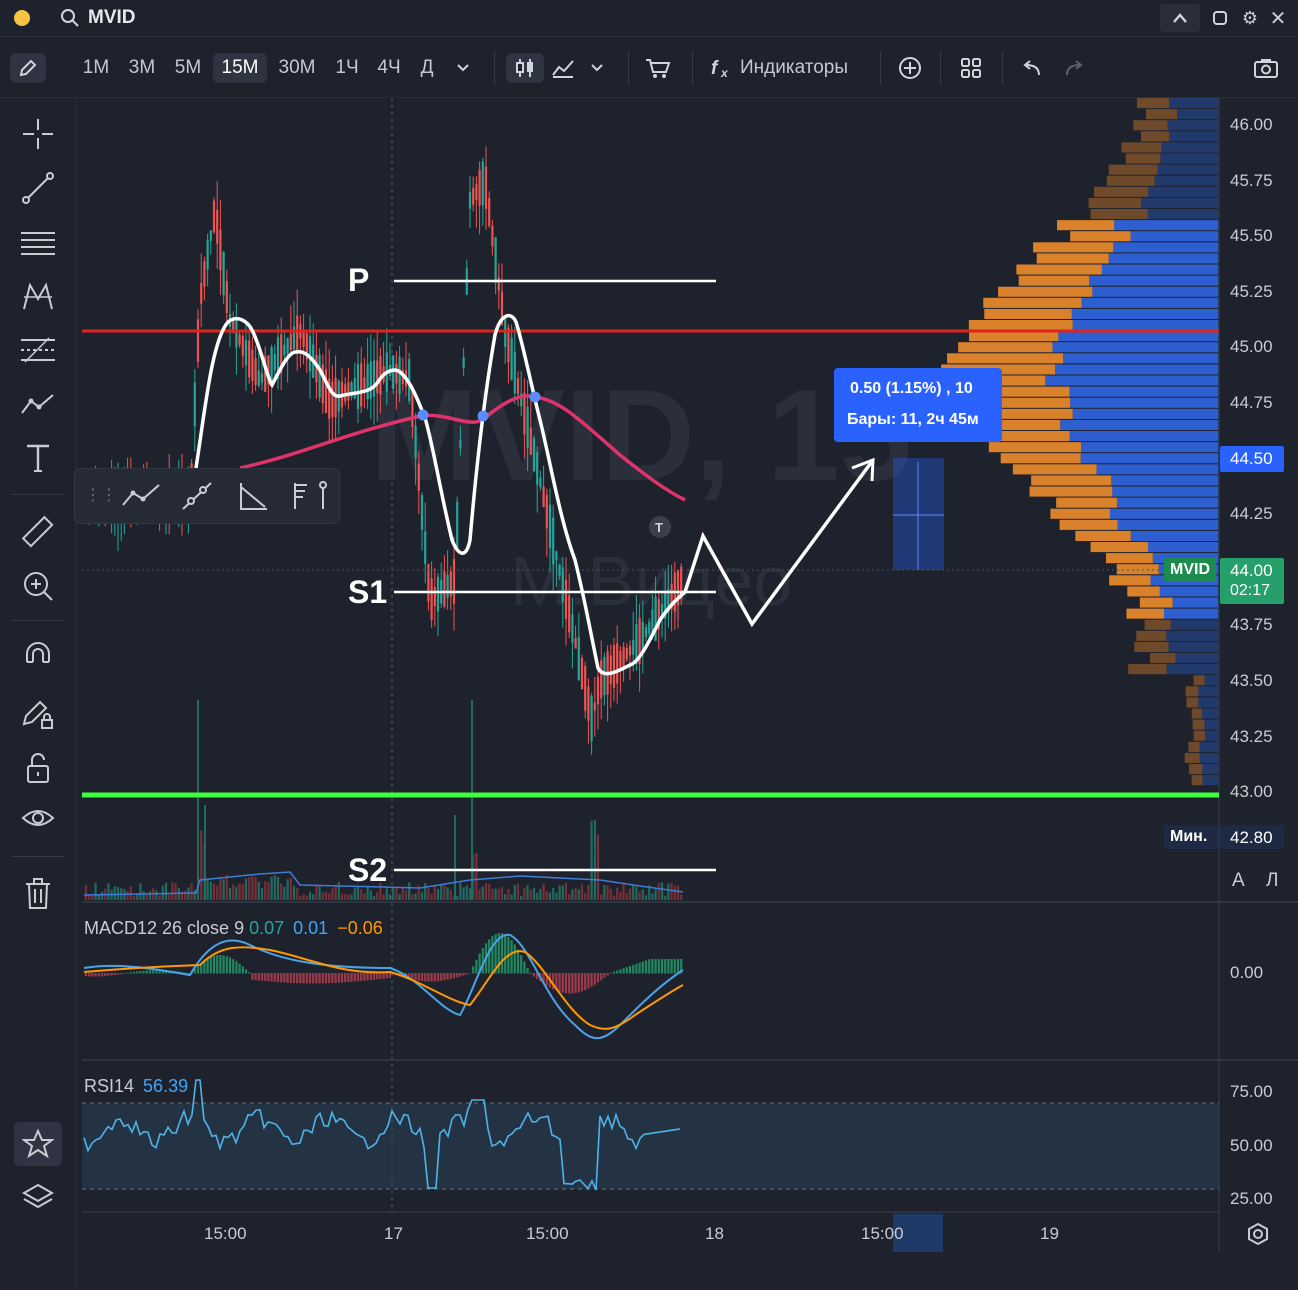  What do you see at coordinates (197, 498) in the screenshot?
I see `trend-tool-icon` at bounding box center [197, 498].